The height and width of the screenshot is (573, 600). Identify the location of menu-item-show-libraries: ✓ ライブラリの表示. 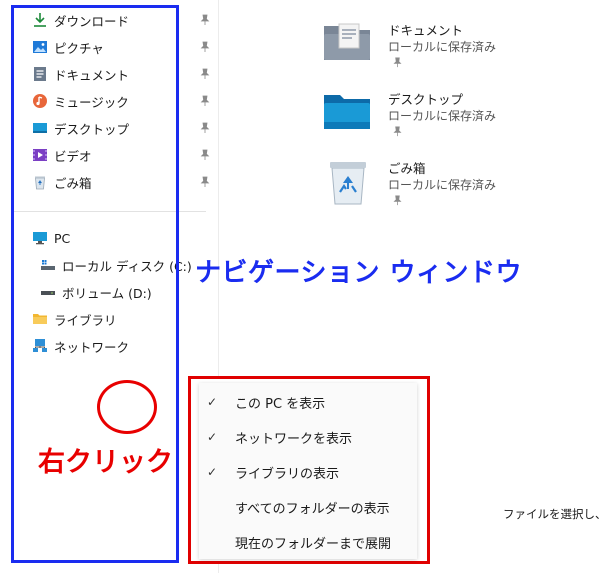
(308, 472).